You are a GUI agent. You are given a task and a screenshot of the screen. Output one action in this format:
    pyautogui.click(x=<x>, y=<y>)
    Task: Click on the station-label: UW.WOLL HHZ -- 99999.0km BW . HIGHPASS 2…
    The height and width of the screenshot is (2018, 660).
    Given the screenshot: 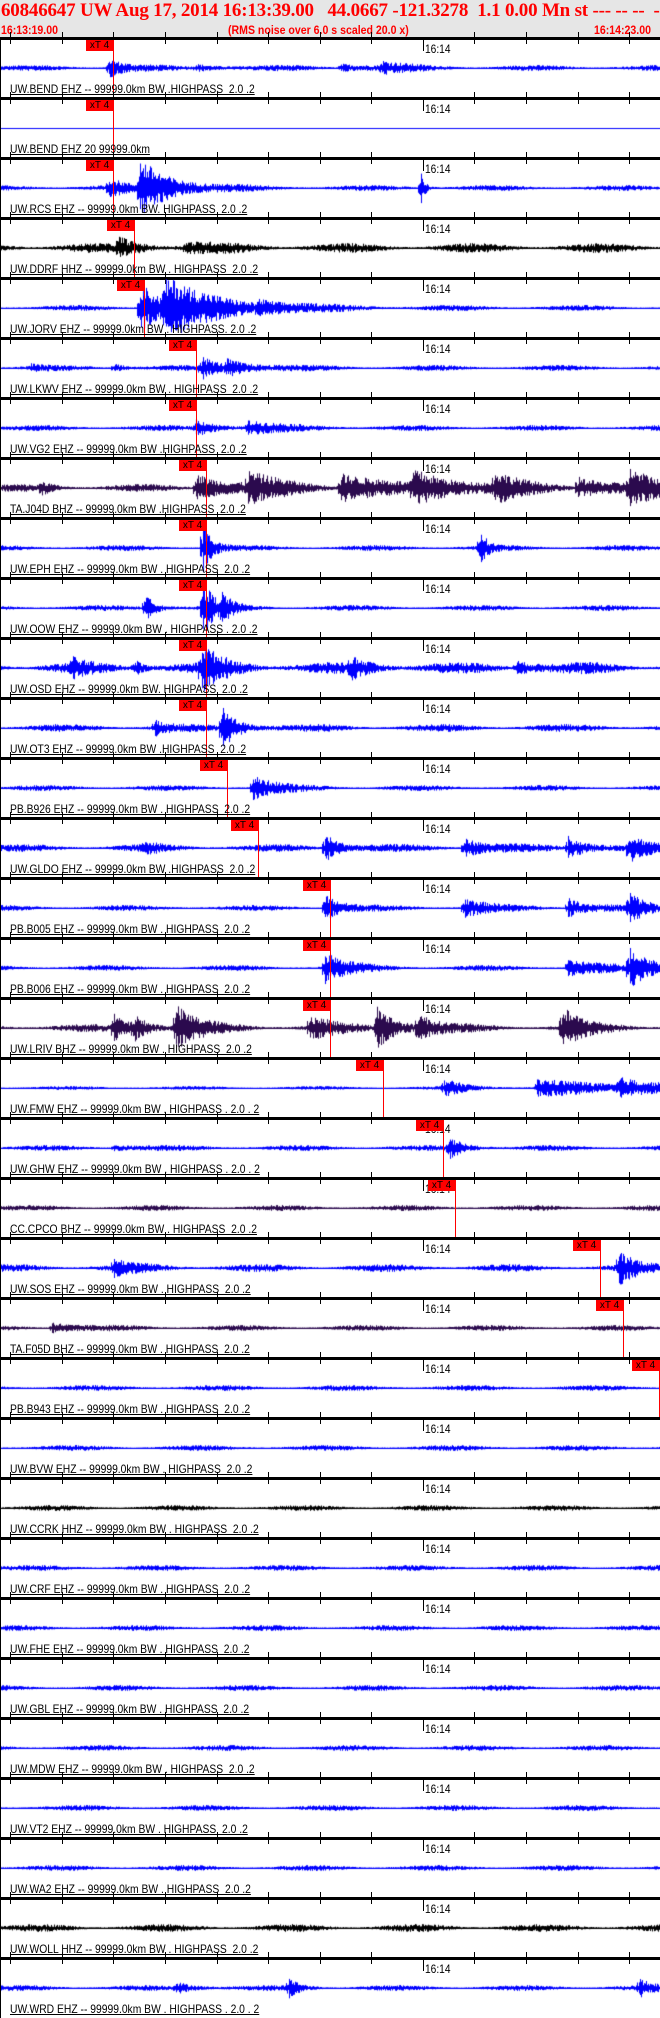 What is the action you would take?
    pyautogui.click(x=134, y=1949)
    